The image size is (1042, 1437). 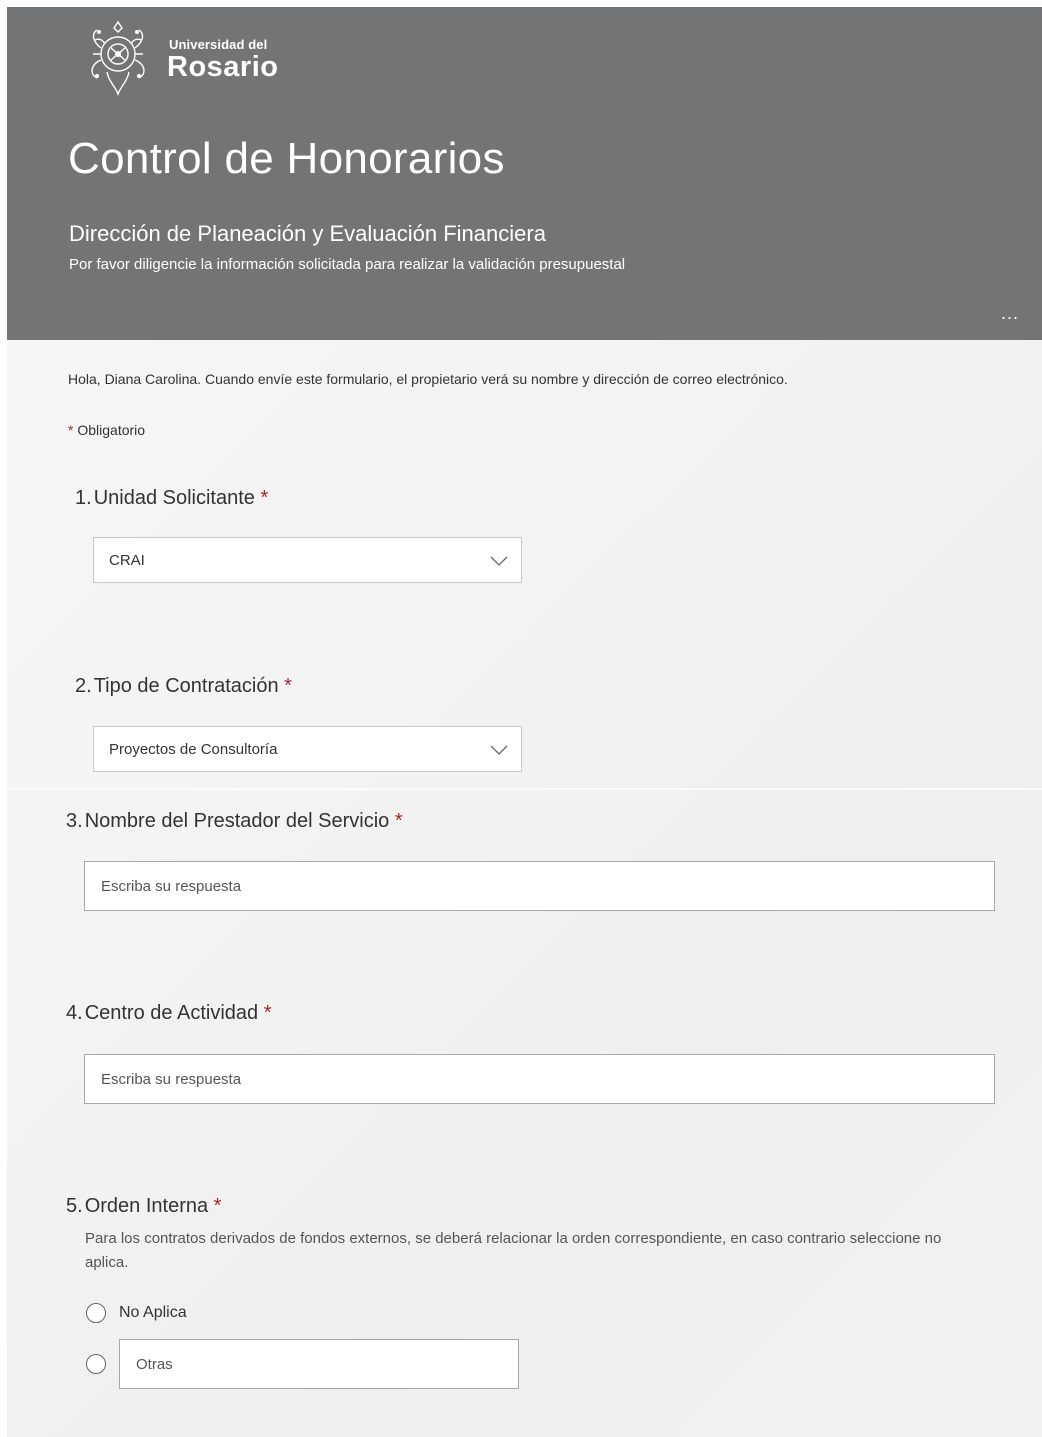 What do you see at coordinates (153, 1313) in the screenshot?
I see `radio-option-no-aplica: No Aplica` at bounding box center [153, 1313].